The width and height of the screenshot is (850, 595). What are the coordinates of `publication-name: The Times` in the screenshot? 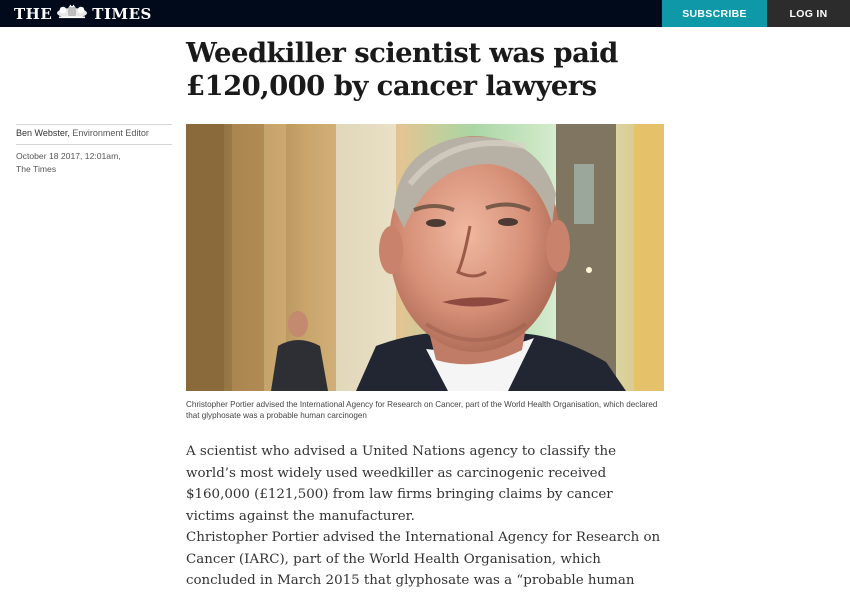 It's located at (36, 168).